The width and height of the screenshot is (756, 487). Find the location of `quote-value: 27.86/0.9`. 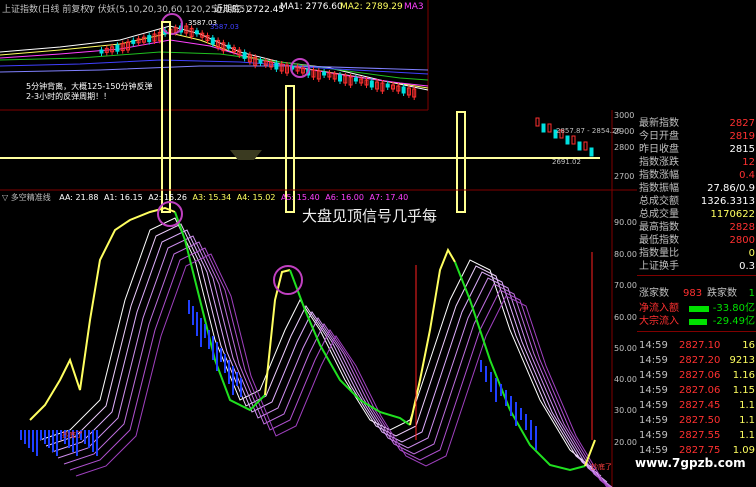

quote-value: 27.86/0.9 is located at coordinates (731, 188).